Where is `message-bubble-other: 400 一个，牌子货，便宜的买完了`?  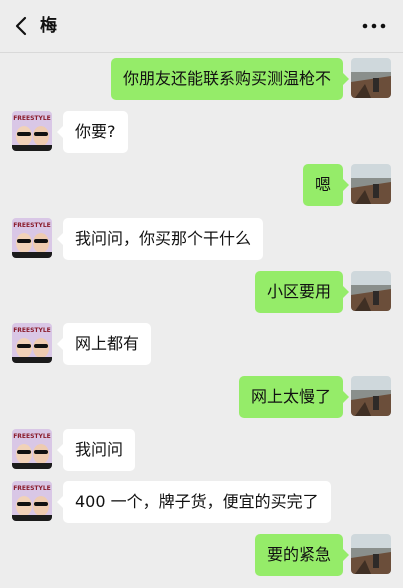
message-bubble-other: 400 一个，牌子货，便宜的买完了 is located at coordinates (194, 502).